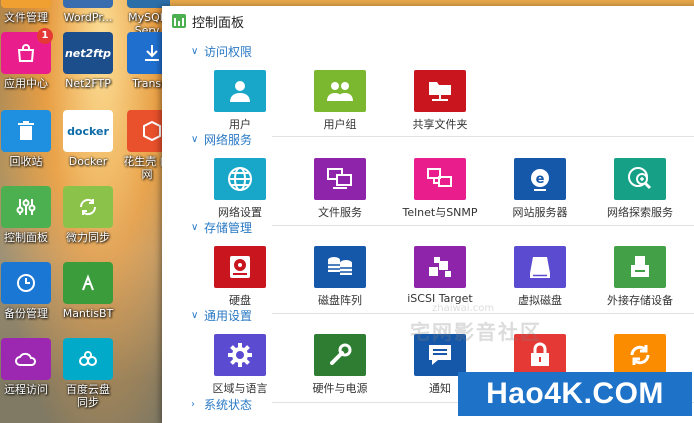 This screenshot has width=694, height=423. I want to click on app-user: 用户, so click(240, 101).